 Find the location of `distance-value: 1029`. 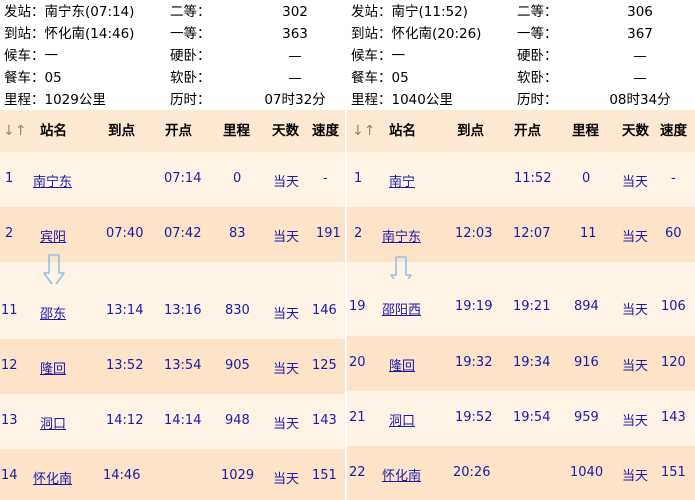

distance-value: 1029 is located at coordinates (238, 475).